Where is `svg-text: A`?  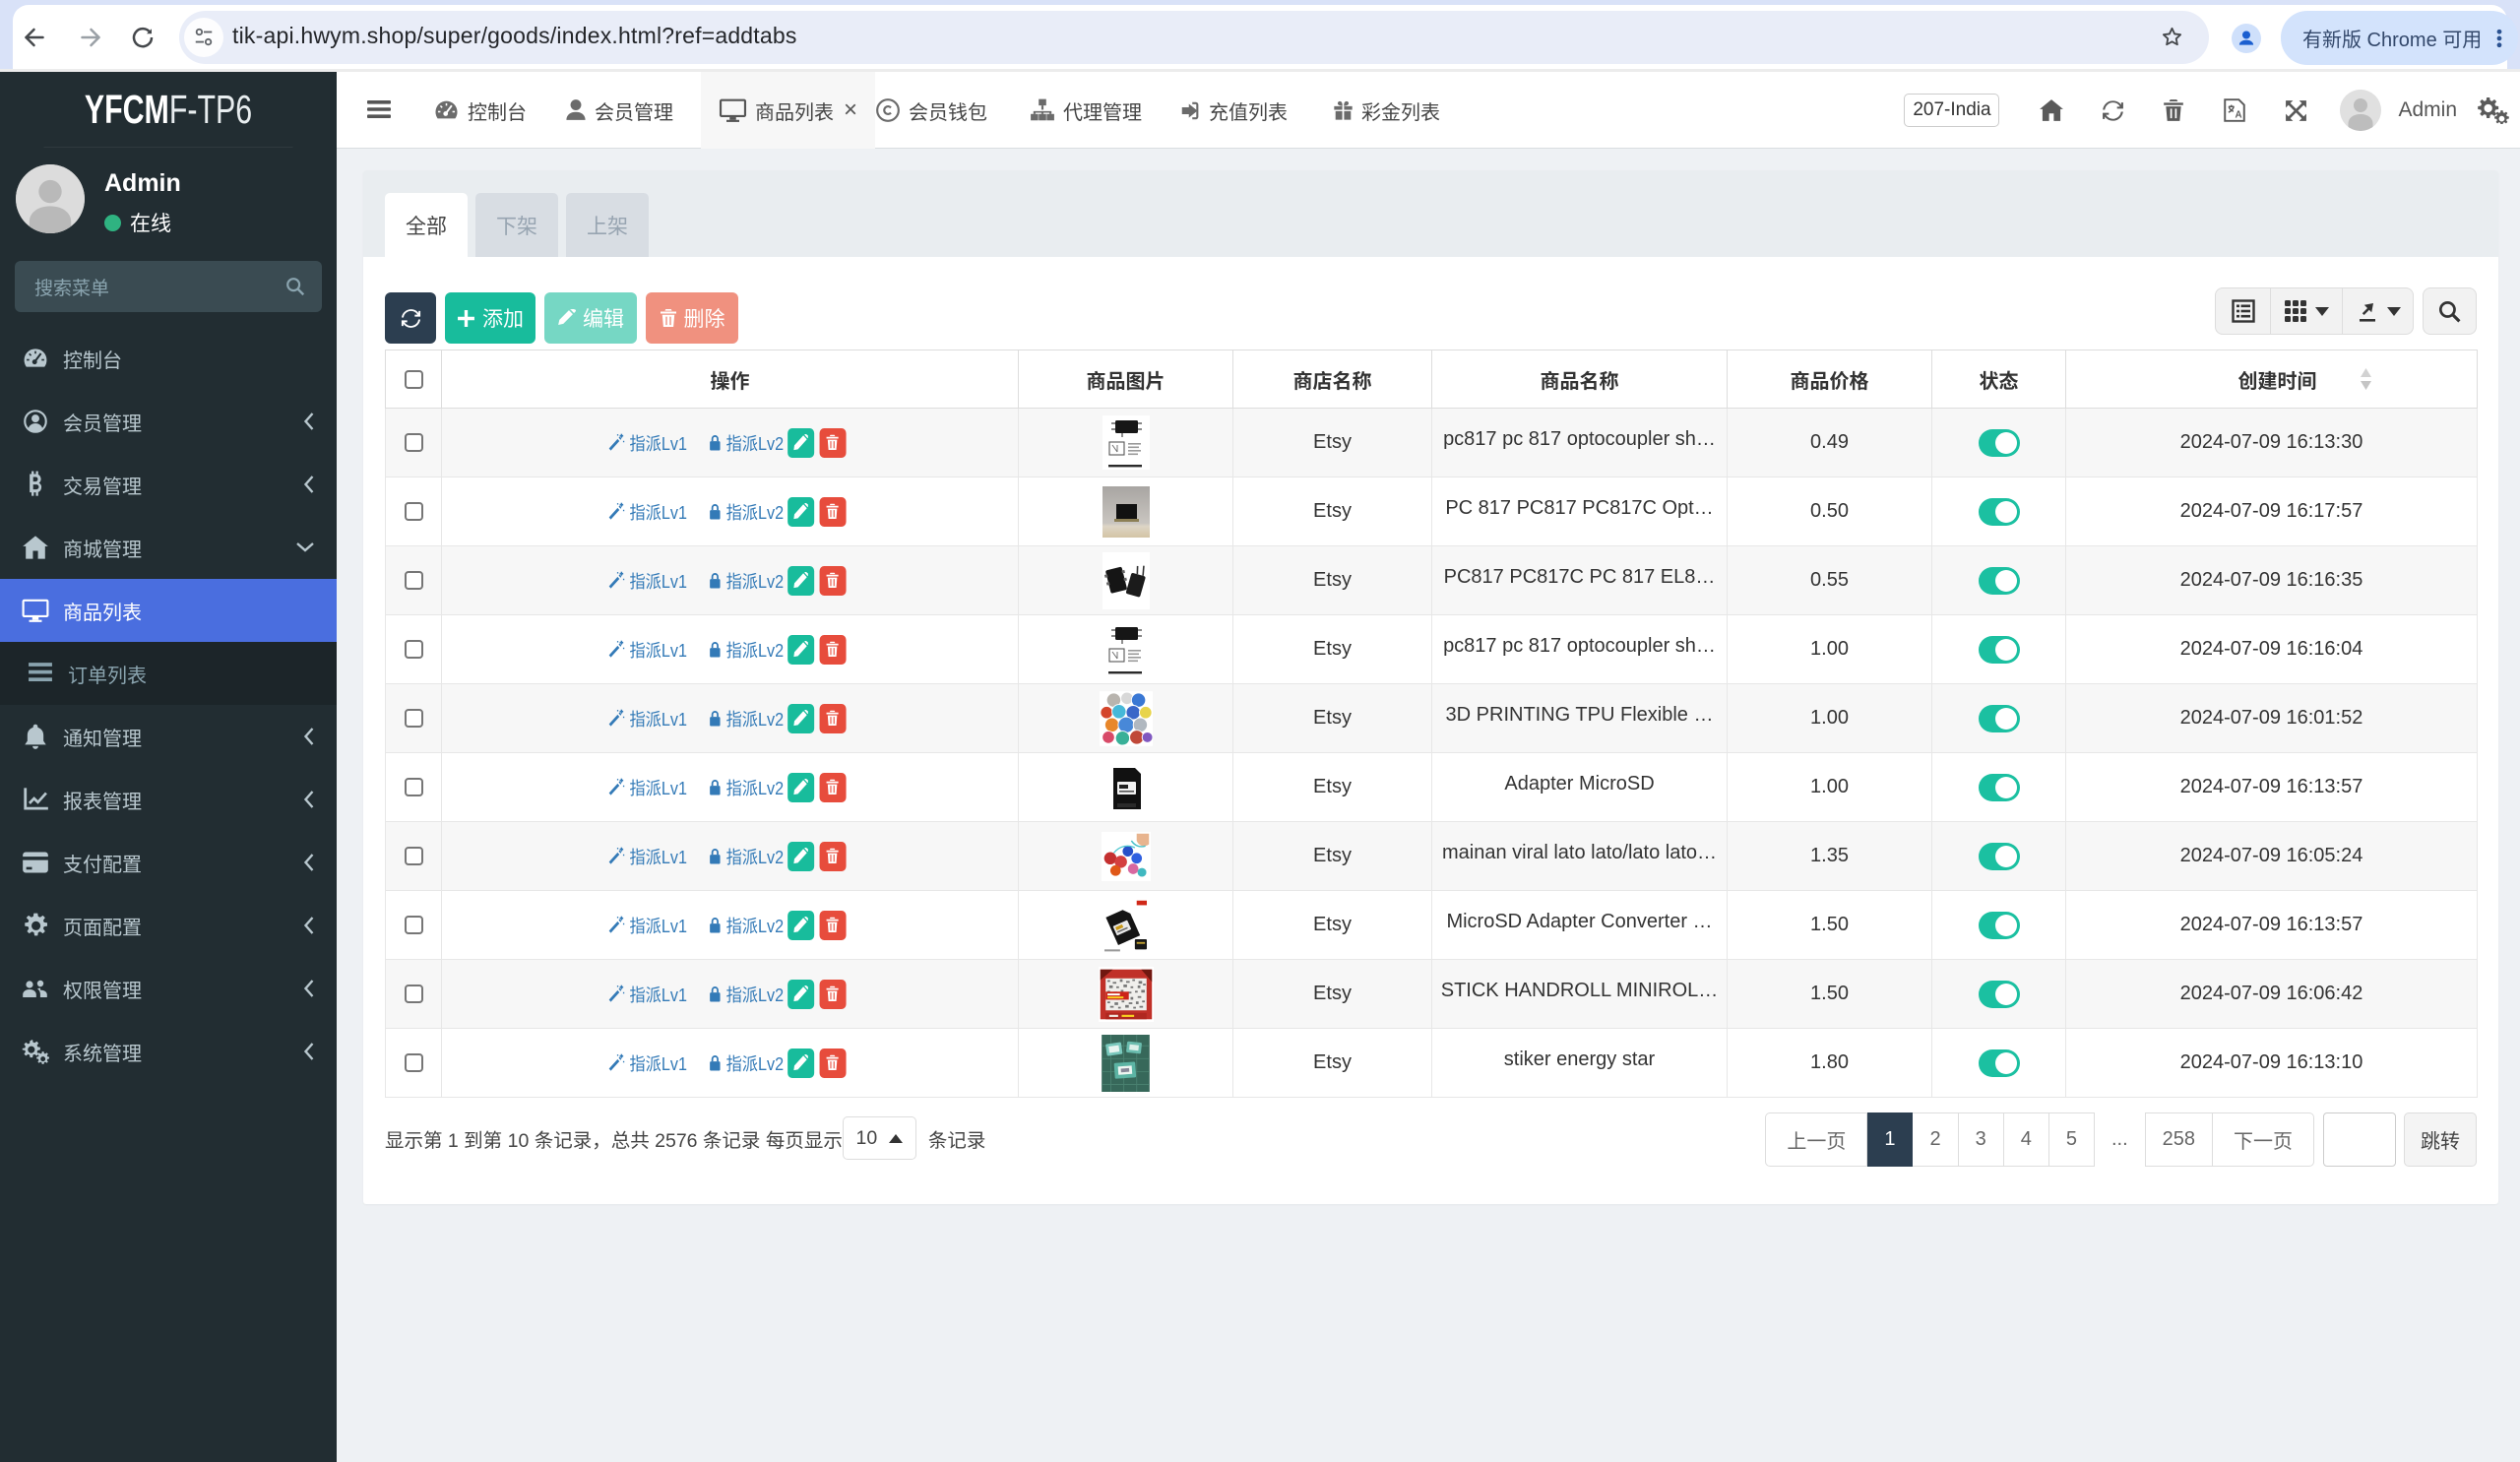
svg-text: A is located at coordinates (2239, 115).